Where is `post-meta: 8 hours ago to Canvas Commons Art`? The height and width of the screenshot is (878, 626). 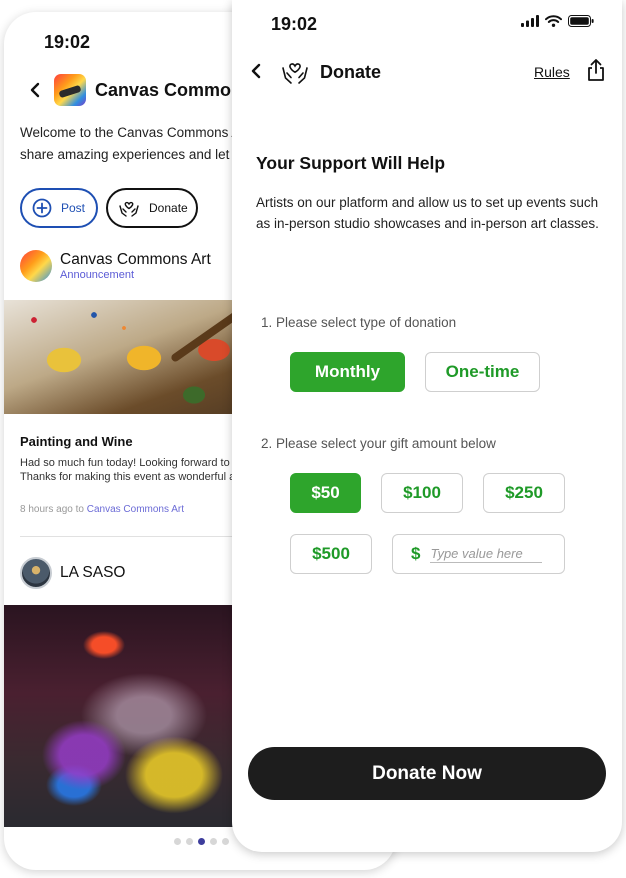 post-meta: 8 hours ago to Canvas Commons Art is located at coordinates (102, 509).